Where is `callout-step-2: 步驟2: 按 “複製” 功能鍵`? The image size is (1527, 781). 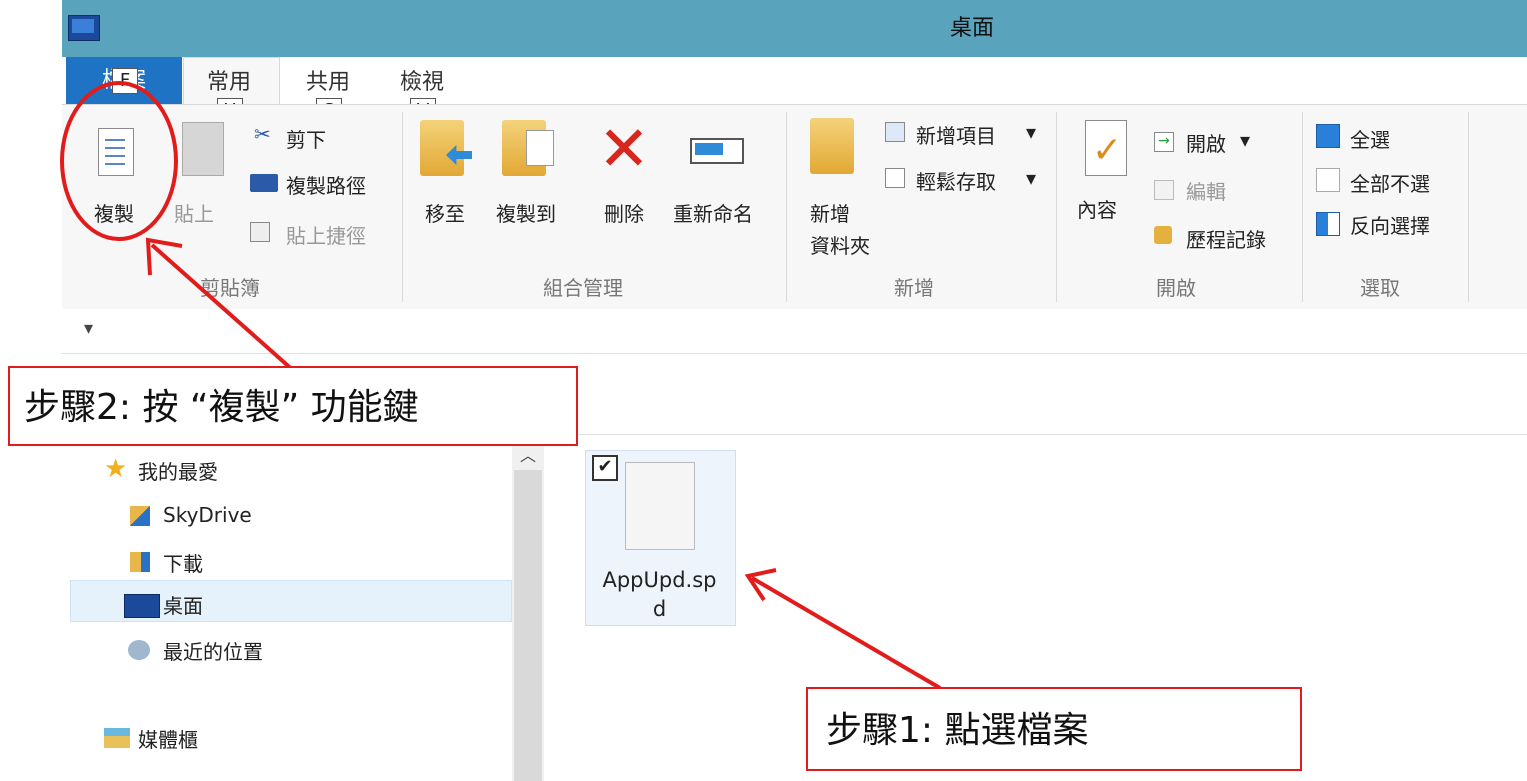
callout-step-2: 步驟2: 按 “複製” 功能鍵 is located at coordinates (293, 406).